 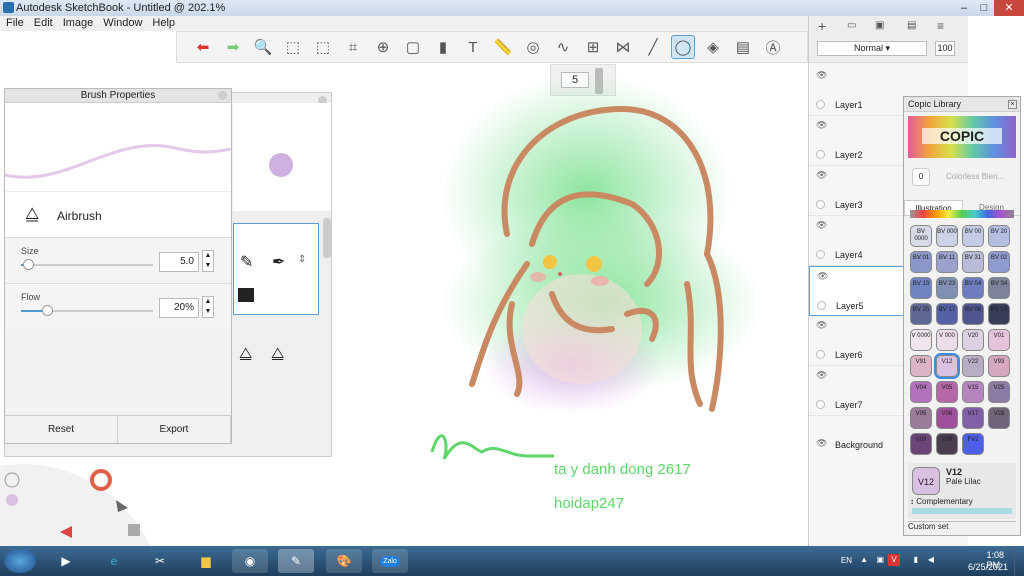 What do you see at coordinates (921, 288) in the screenshot?
I see `color-swatch: BV 13` at bounding box center [921, 288].